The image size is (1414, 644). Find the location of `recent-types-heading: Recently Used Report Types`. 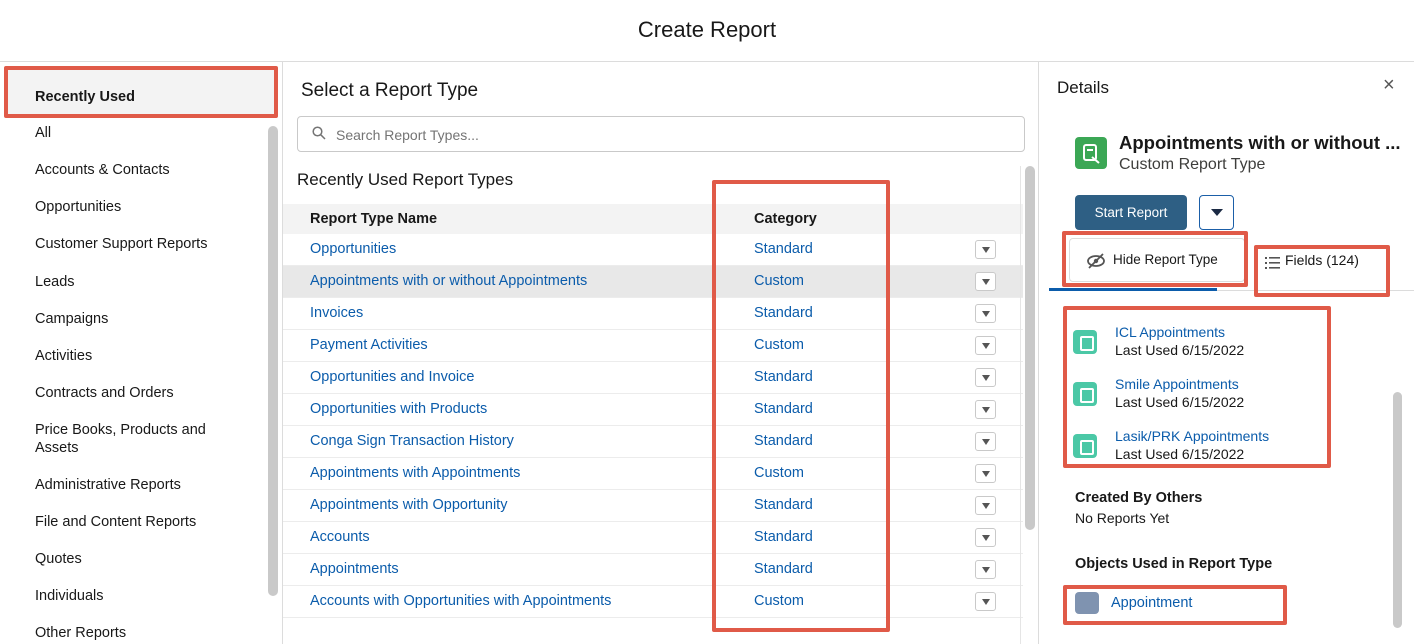

recent-types-heading: Recently Used Report Types is located at coordinates (405, 179).